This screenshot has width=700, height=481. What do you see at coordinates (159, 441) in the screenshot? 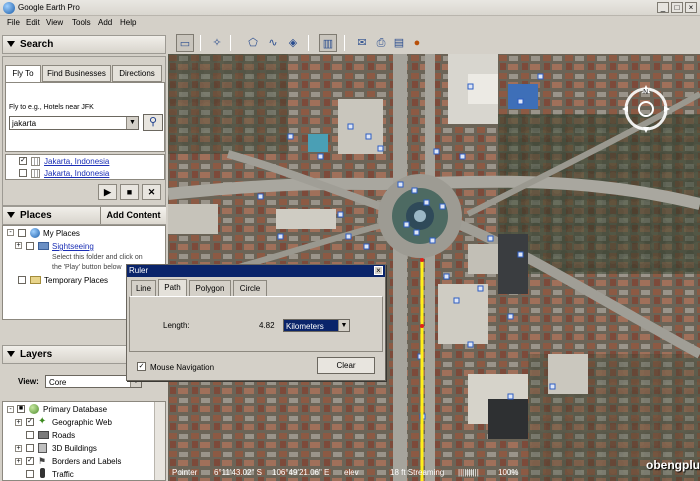
I see `layers-scrollbar` at bounding box center [159, 441].